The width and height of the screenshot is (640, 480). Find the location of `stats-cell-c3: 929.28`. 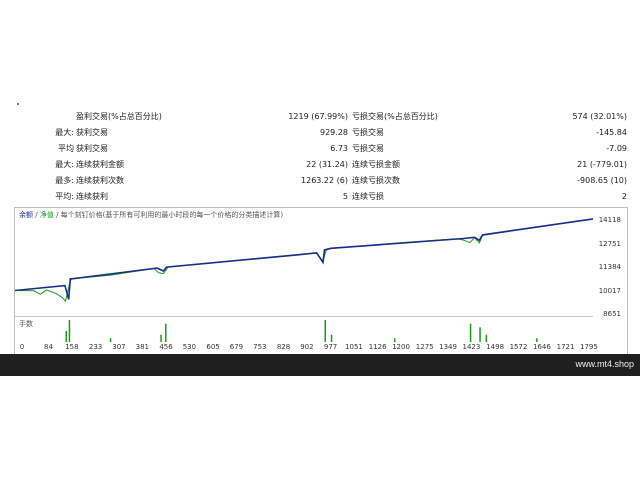

stats-cell-c3: 929.28 is located at coordinates (334, 132).